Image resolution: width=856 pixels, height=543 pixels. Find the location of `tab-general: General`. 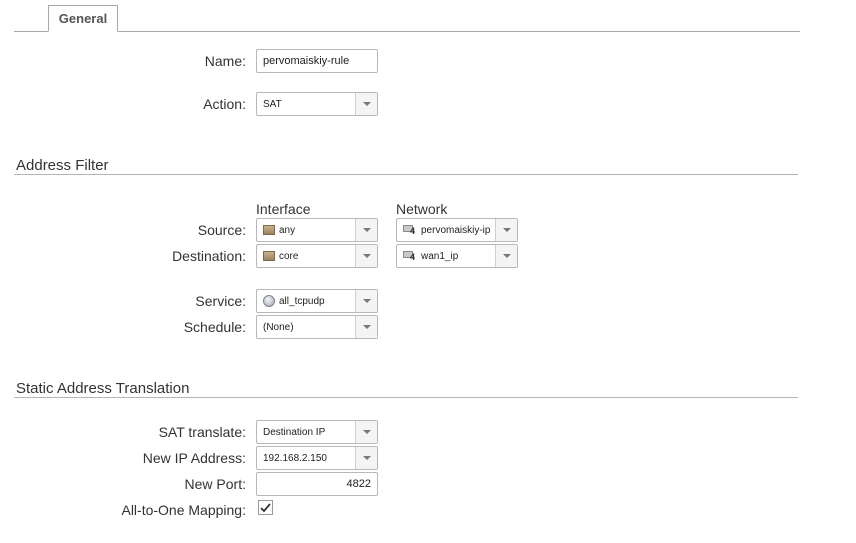

tab-general: General is located at coordinates (83, 18).